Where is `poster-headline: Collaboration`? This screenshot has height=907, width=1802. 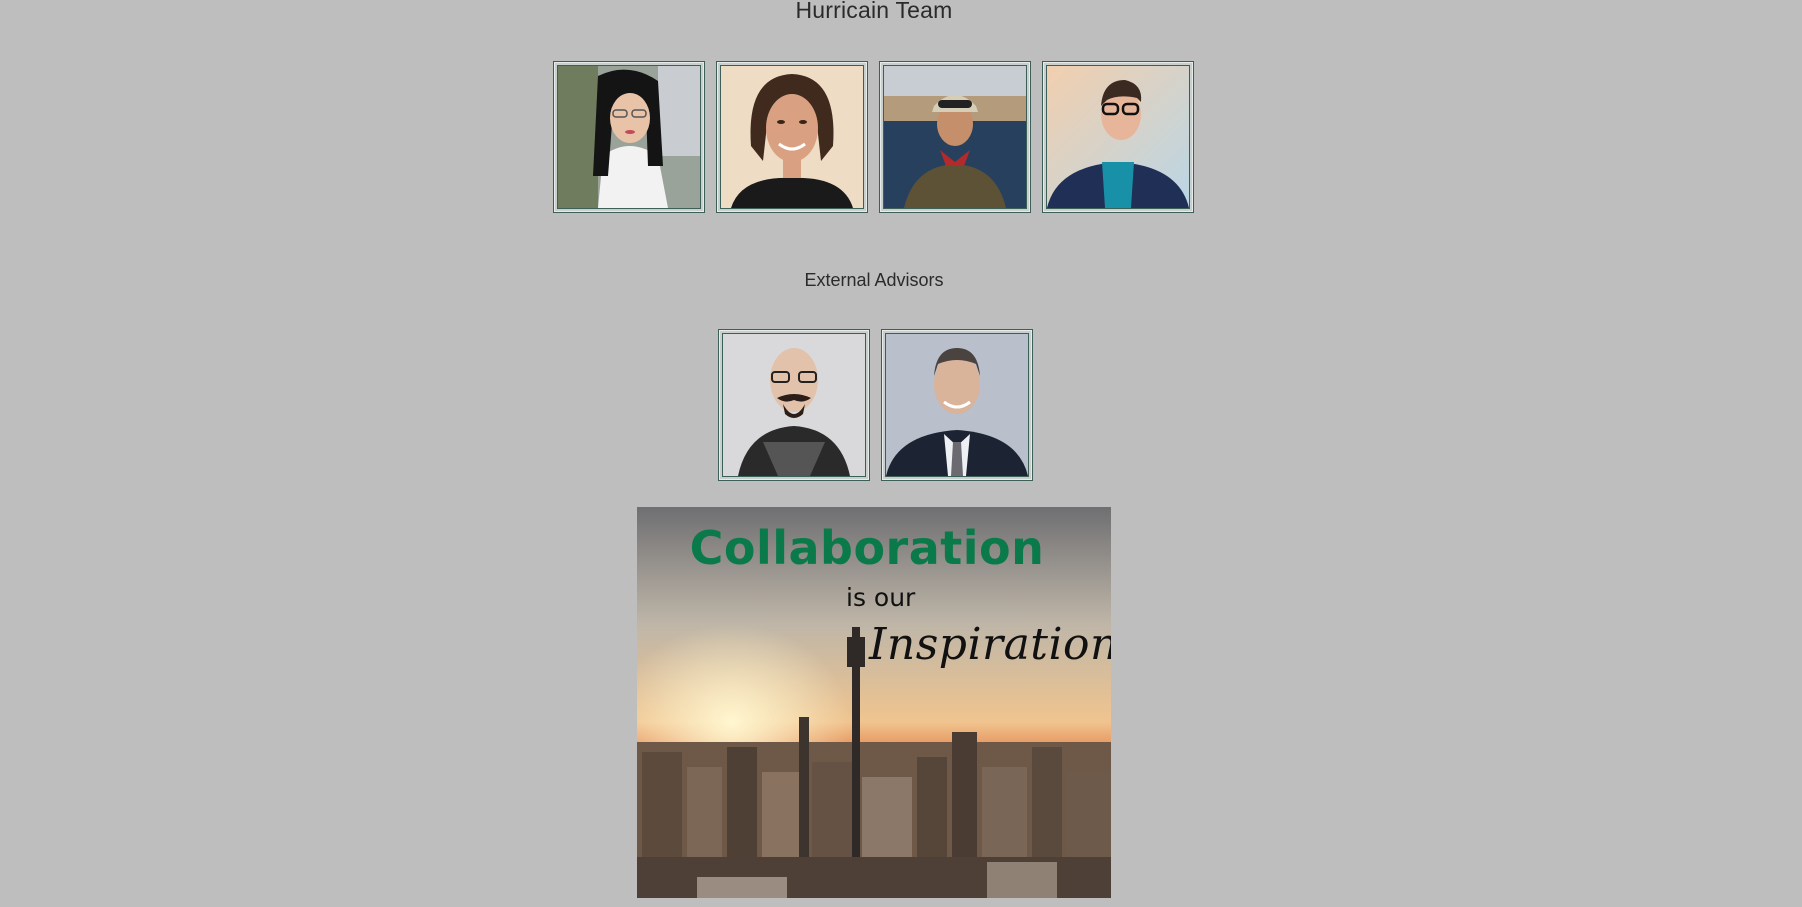 poster-headline: Collaboration is located at coordinates (867, 548).